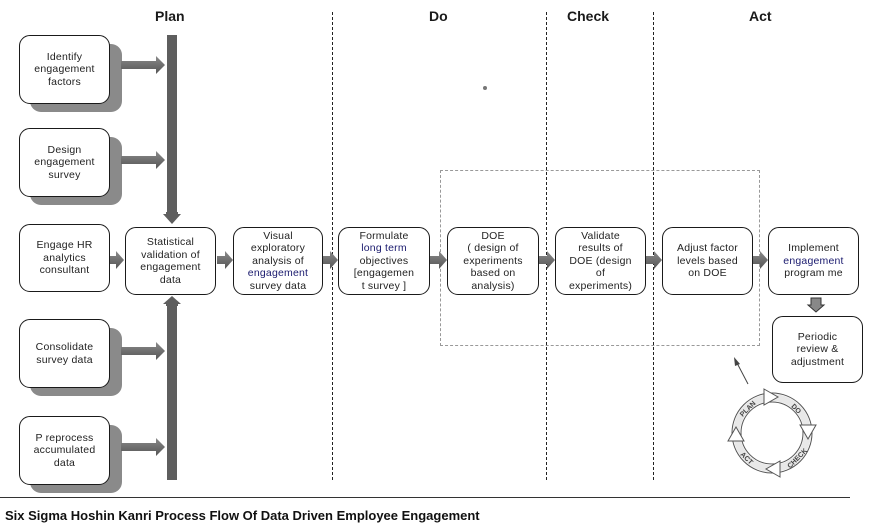  I want to click on box-text-line: factors, so click(64, 81).